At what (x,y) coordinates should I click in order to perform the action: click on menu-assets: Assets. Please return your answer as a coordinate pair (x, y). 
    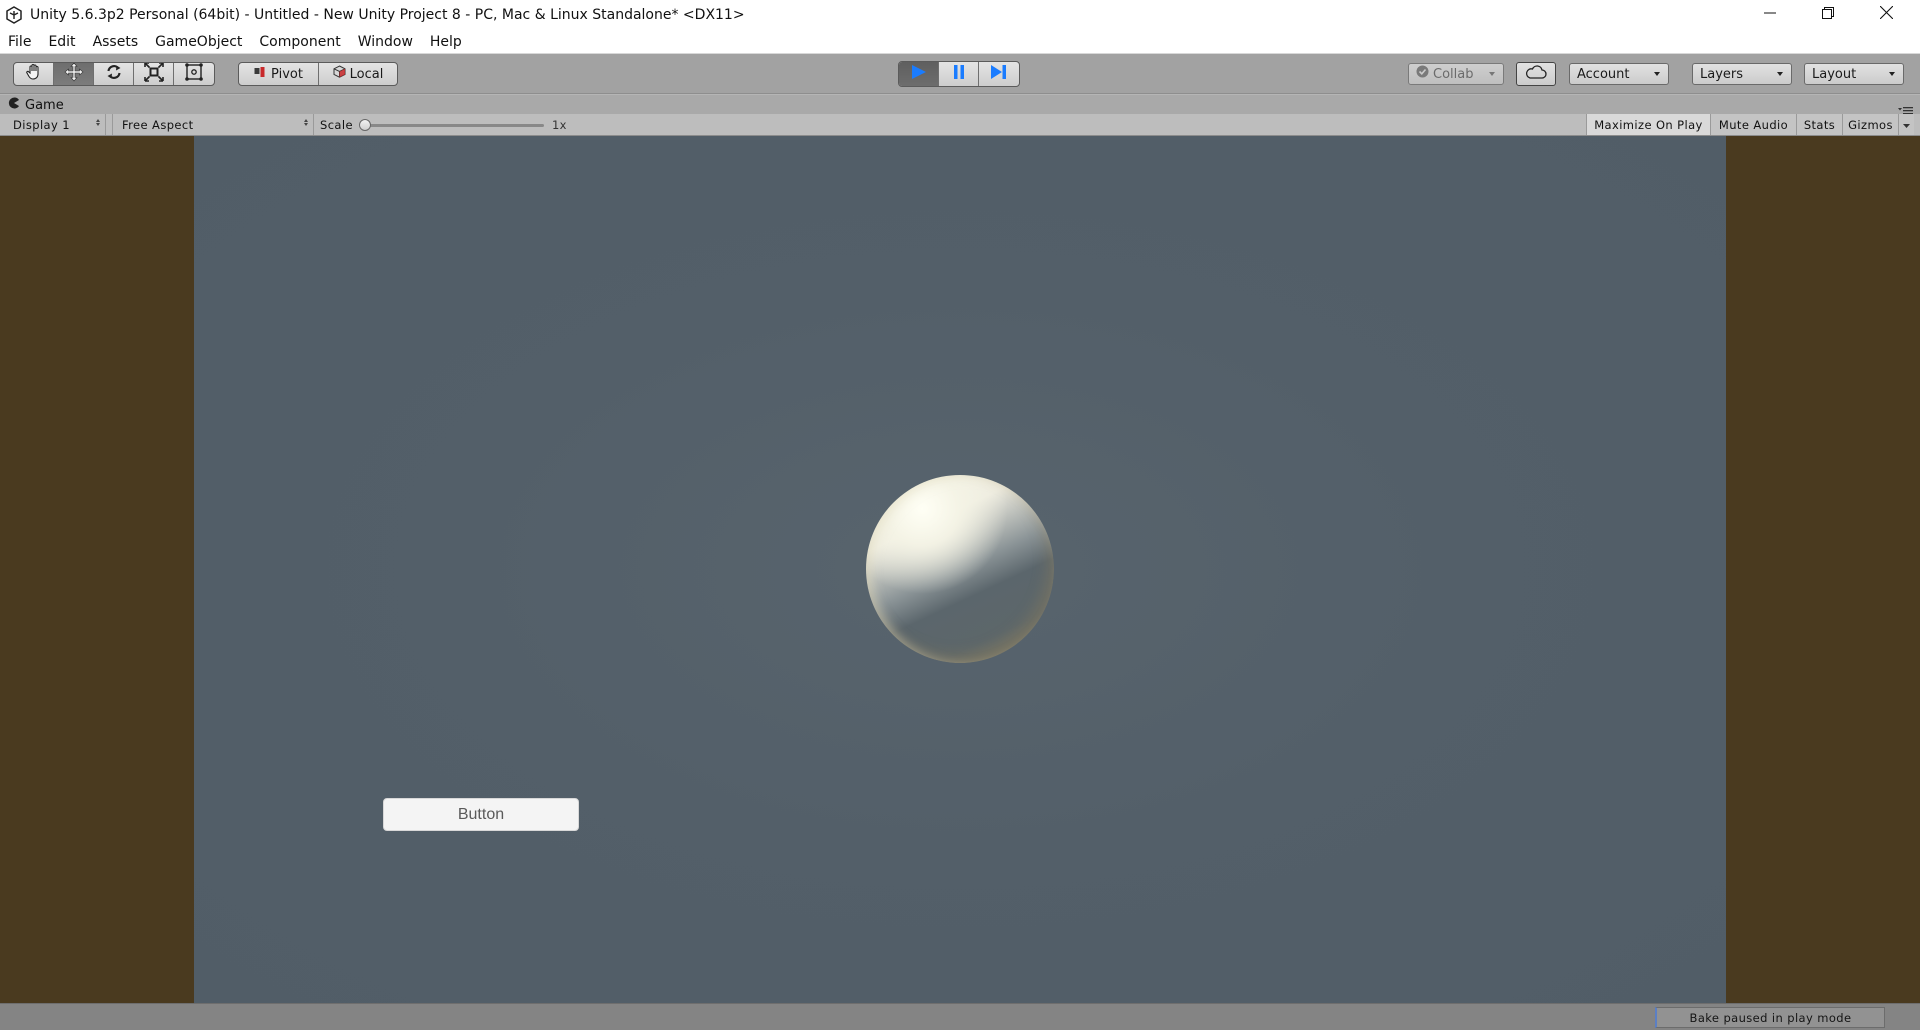
    Looking at the image, I should click on (116, 42).